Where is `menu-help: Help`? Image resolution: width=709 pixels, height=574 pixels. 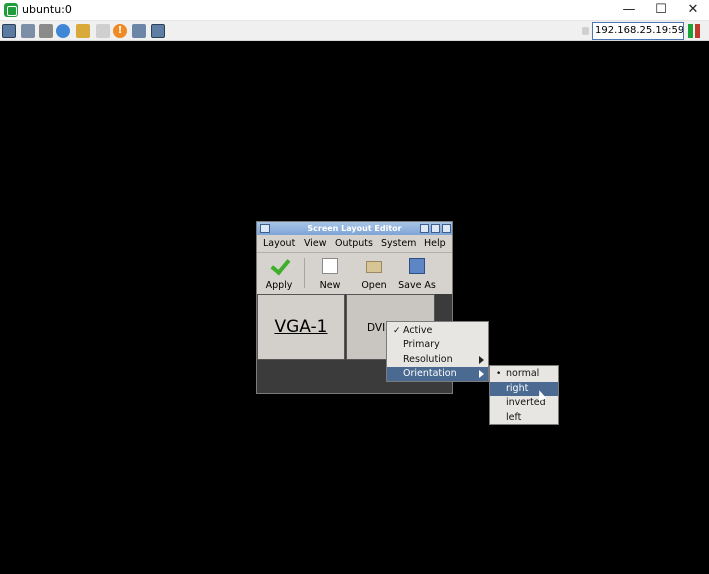 menu-help: Help is located at coordinates (435, 243).